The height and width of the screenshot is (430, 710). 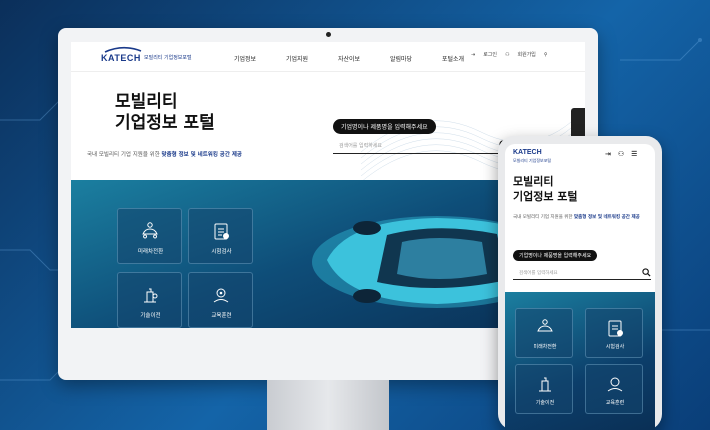 I want to click on mobile-tile-education: 교육훈련, so click(x=614, y=389).